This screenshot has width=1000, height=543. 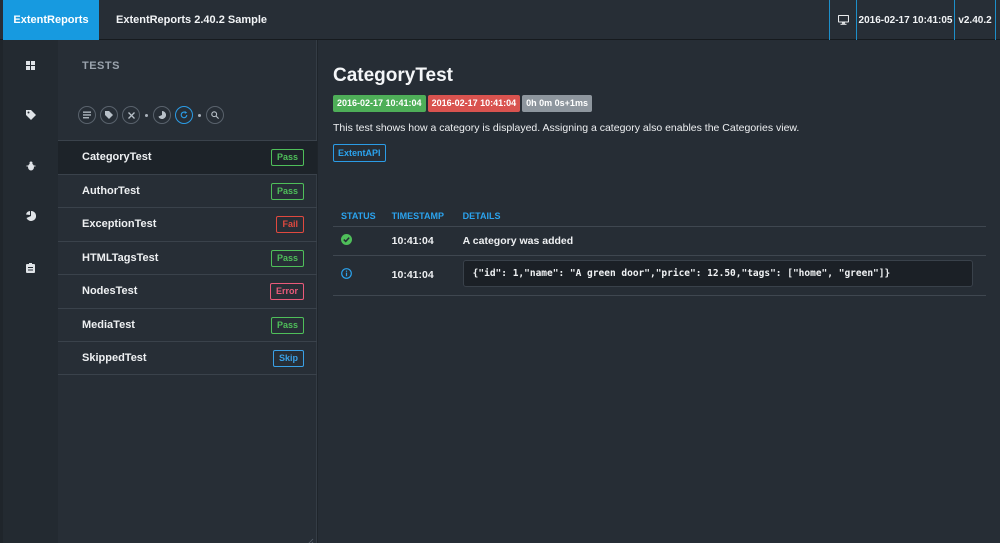 I want to click on report-title: ExtentReports 2.40.2 Sample, so click(x=192, y=20).